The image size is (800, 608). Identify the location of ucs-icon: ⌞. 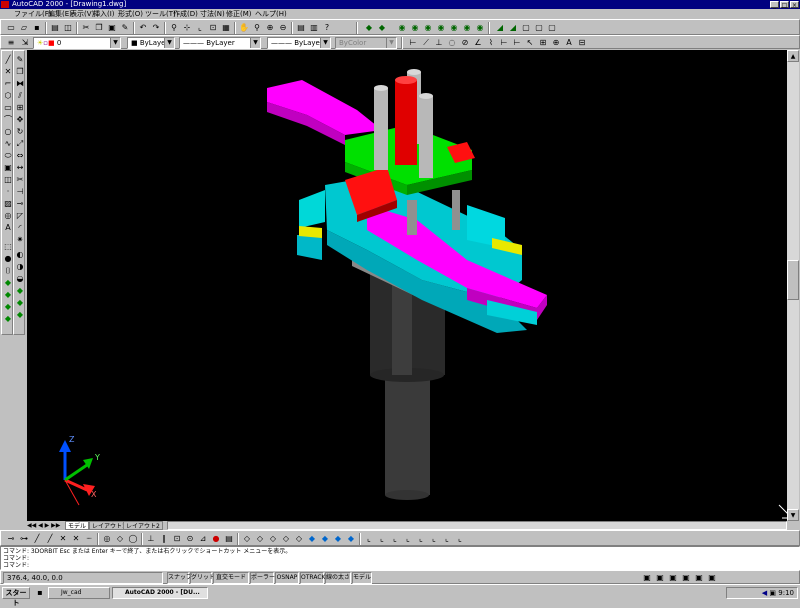
(200, 28).